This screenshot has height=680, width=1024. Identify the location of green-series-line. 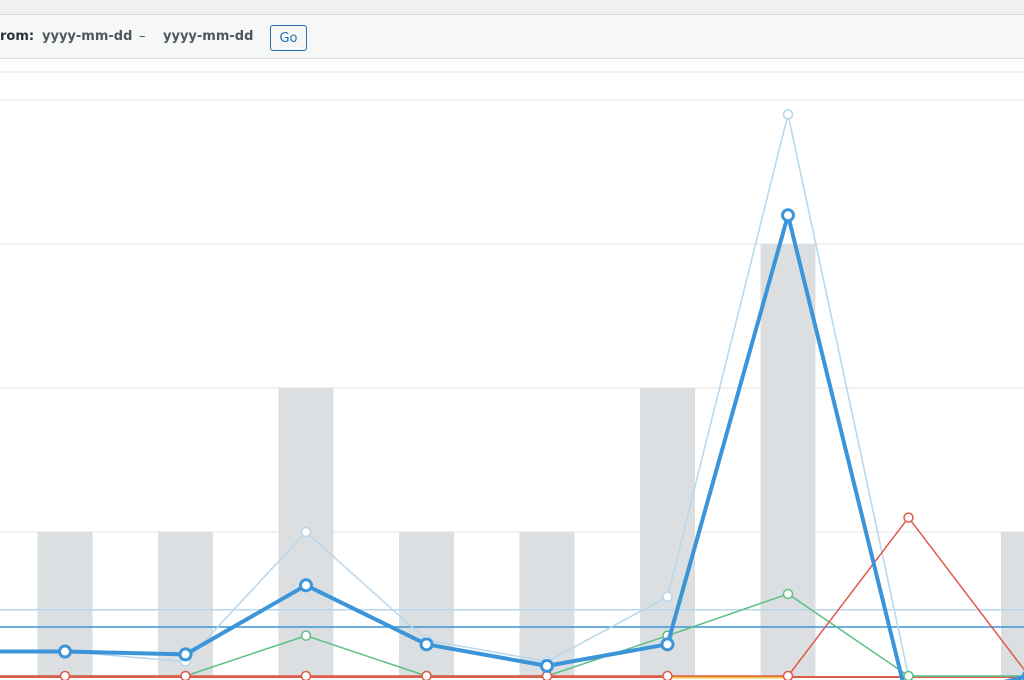
(512, 635).